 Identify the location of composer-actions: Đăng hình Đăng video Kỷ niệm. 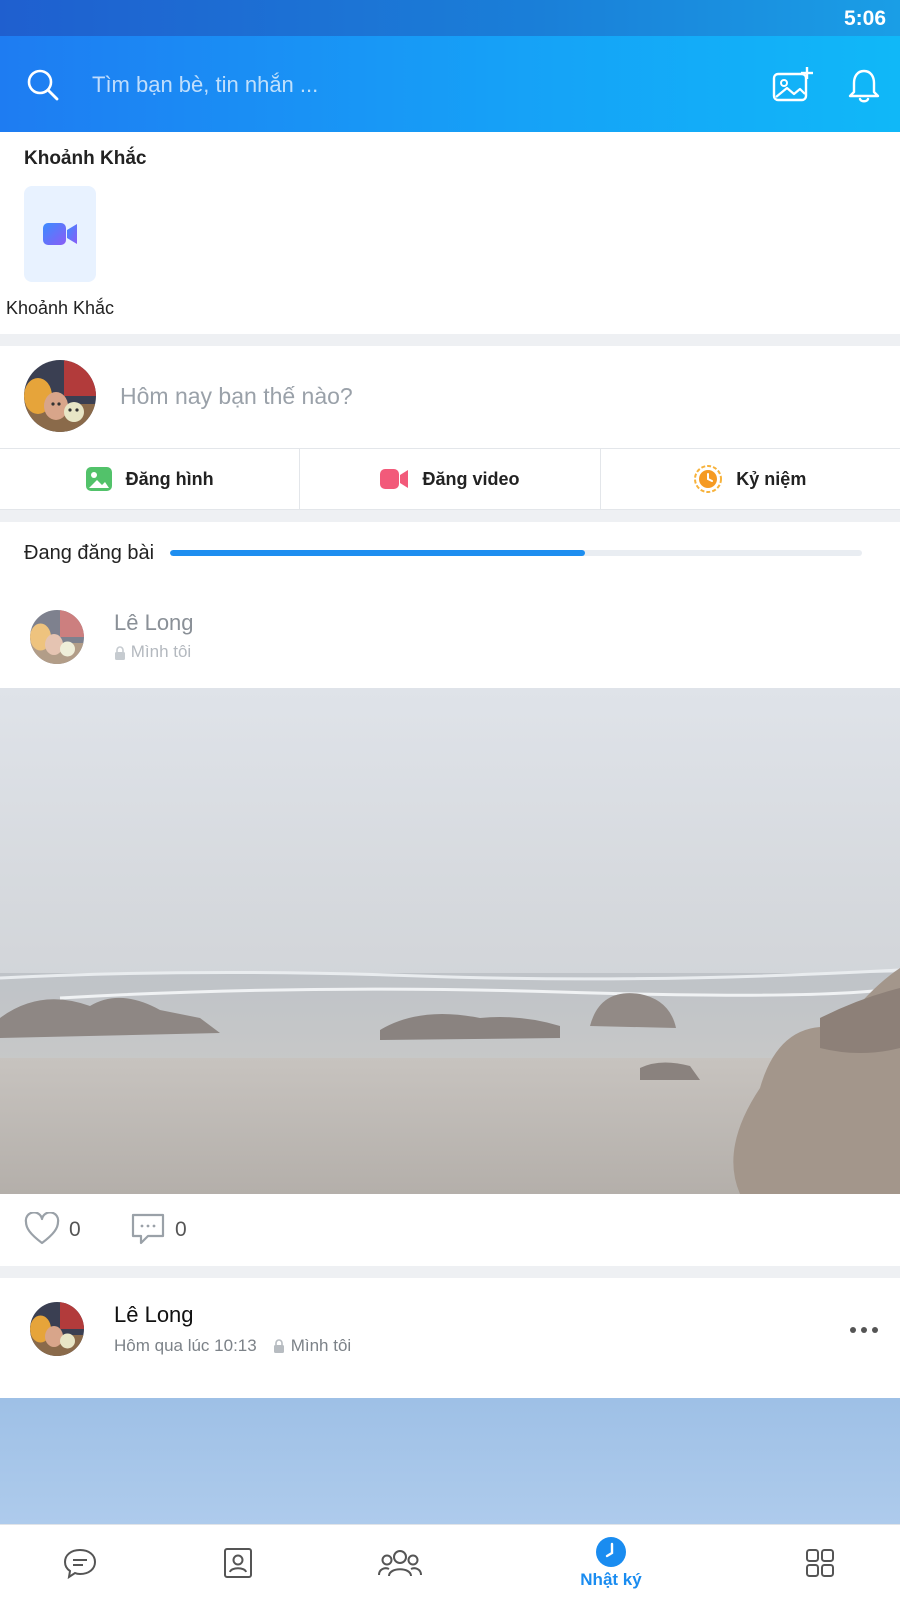
(450, 479).